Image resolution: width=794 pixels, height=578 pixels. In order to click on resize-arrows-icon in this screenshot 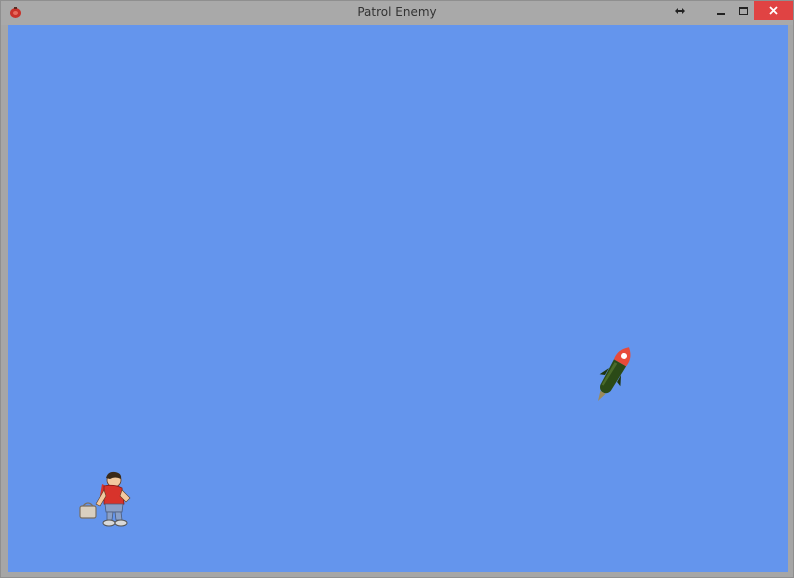, I will do `click(680, 10)`.